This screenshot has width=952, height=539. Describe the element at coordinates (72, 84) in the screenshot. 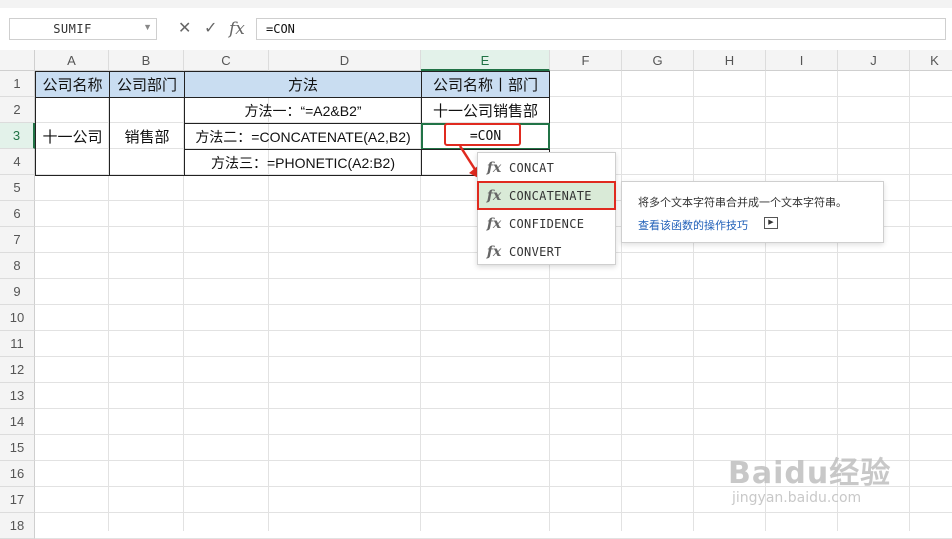

I see `cell-A1: 公司名称` at that location.